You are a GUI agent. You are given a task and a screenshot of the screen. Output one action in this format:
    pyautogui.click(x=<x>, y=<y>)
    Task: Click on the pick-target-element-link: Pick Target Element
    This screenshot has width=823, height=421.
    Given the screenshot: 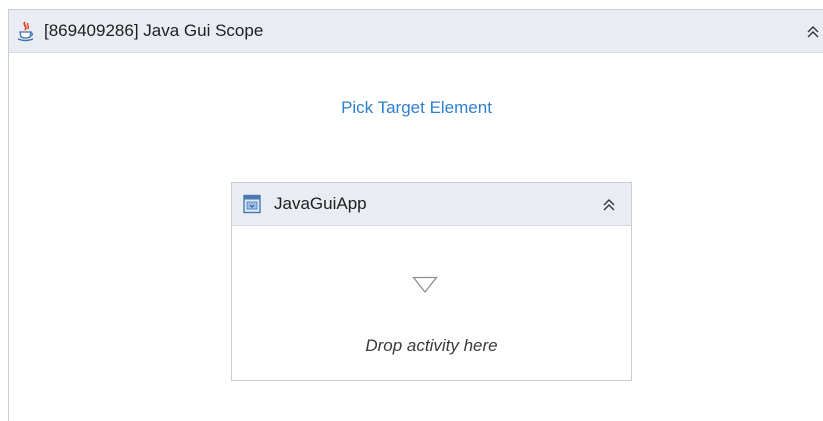 What is the action you would take?
    pyautogui.click(x=416, y=107)
    